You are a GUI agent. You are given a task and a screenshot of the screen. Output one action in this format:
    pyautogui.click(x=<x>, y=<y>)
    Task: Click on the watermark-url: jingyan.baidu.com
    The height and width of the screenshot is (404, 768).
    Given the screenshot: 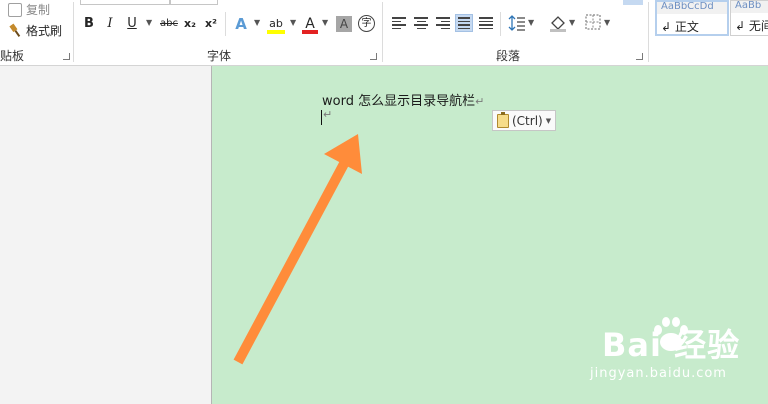 What is the action you would take?
    pyautogui.click(x=658, y=373)
    